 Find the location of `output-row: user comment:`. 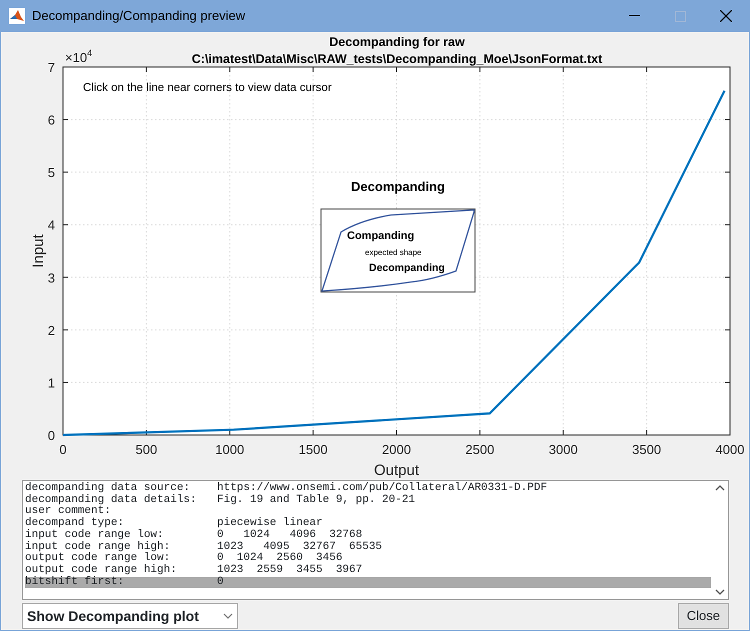

output-row: user comment: is located at coordinates (368, 512).